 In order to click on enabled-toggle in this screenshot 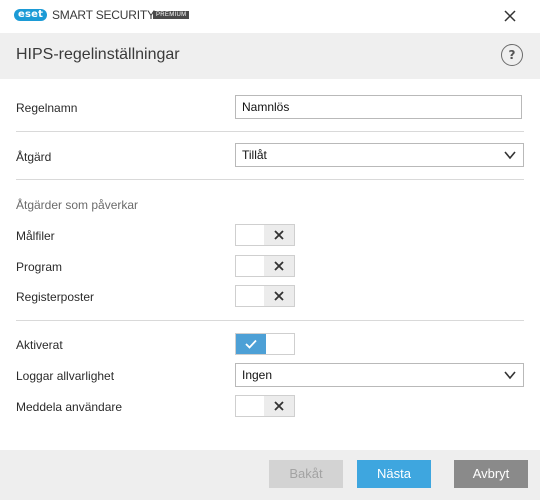, I will do `click(265, 344)`.